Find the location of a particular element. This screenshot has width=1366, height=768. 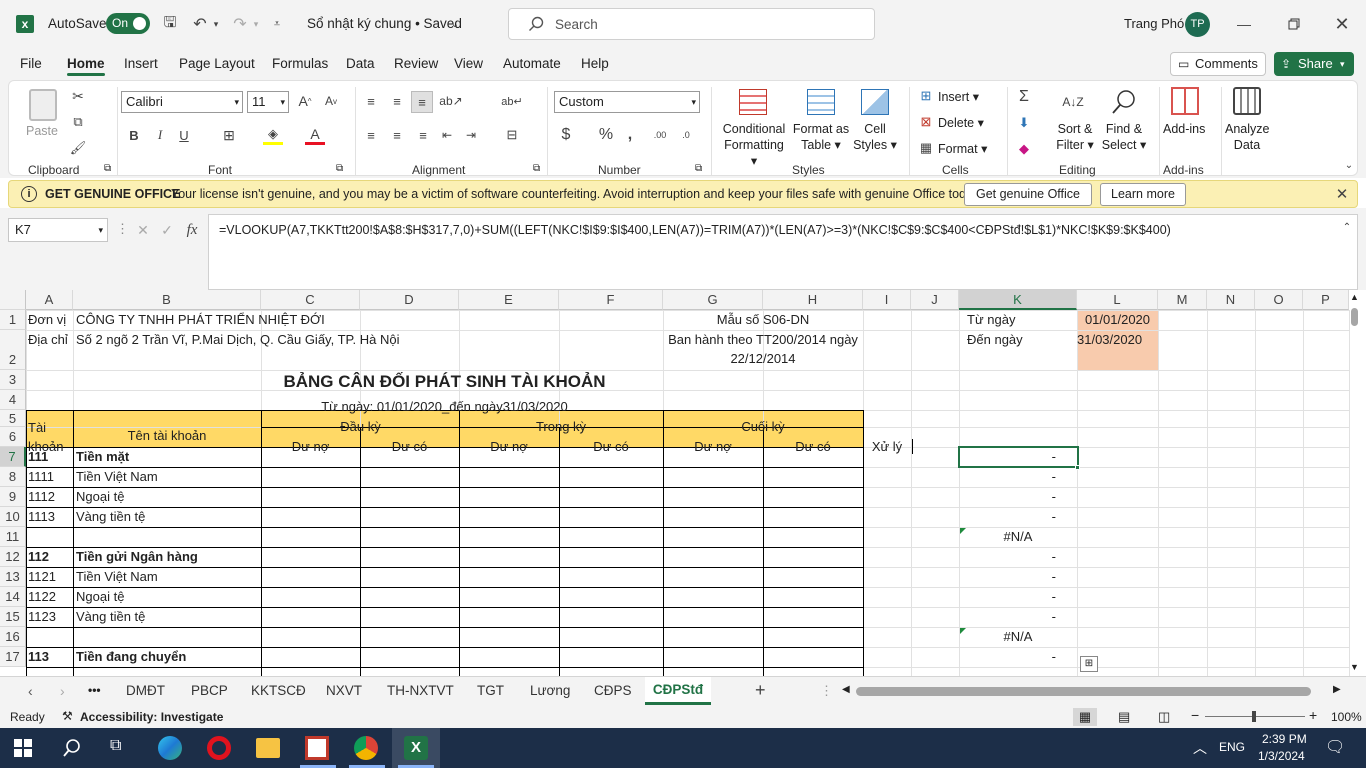

restore-icon is located at coordinates (1294, 24).